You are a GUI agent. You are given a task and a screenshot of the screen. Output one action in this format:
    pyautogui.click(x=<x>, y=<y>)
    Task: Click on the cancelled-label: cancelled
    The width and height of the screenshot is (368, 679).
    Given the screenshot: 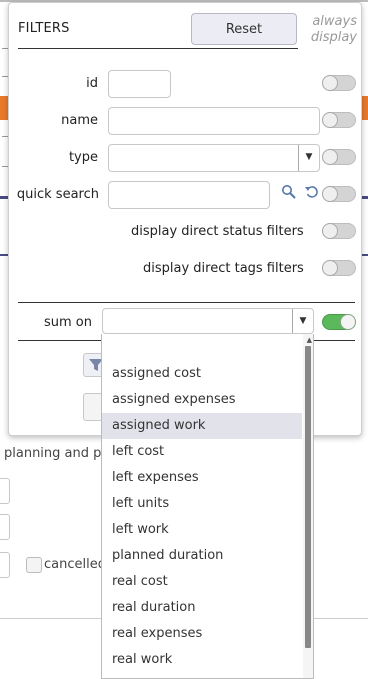 What is the action you would take?
    pyautogui.click(x=75, y=564)
    